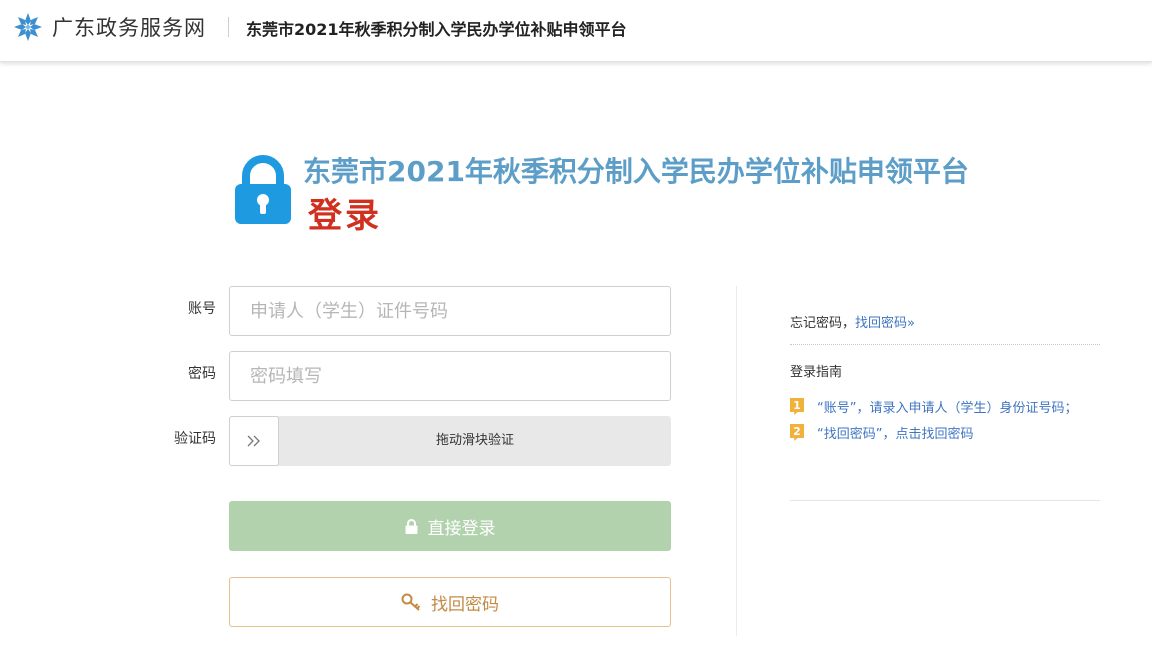 The image size is (1152, 672). Describe the element at coordinates (945, 500) in the screenshot. I see `panel-divider` at that location.